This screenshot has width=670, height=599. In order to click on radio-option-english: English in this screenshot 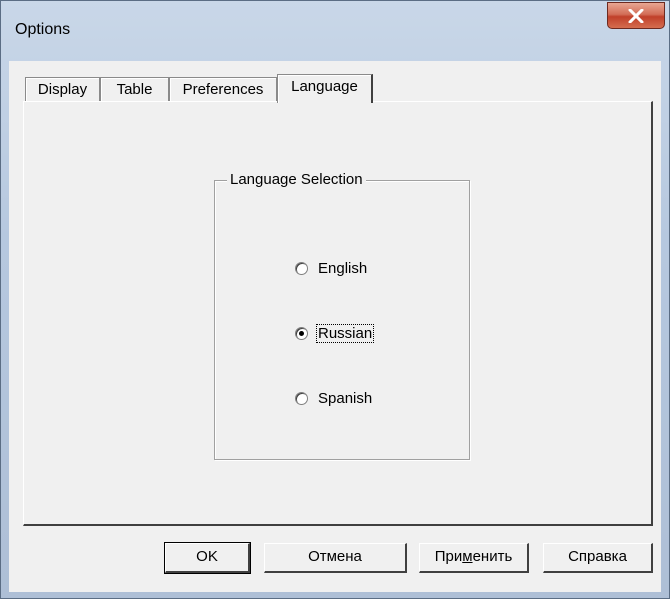, I will do `click(331, 268)`.